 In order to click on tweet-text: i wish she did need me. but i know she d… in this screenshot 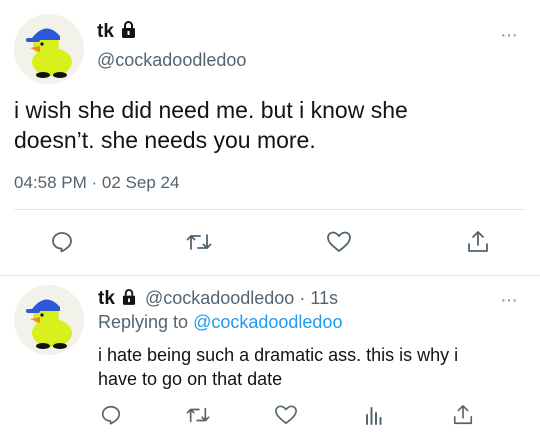, I will do `click(211, 125)`.